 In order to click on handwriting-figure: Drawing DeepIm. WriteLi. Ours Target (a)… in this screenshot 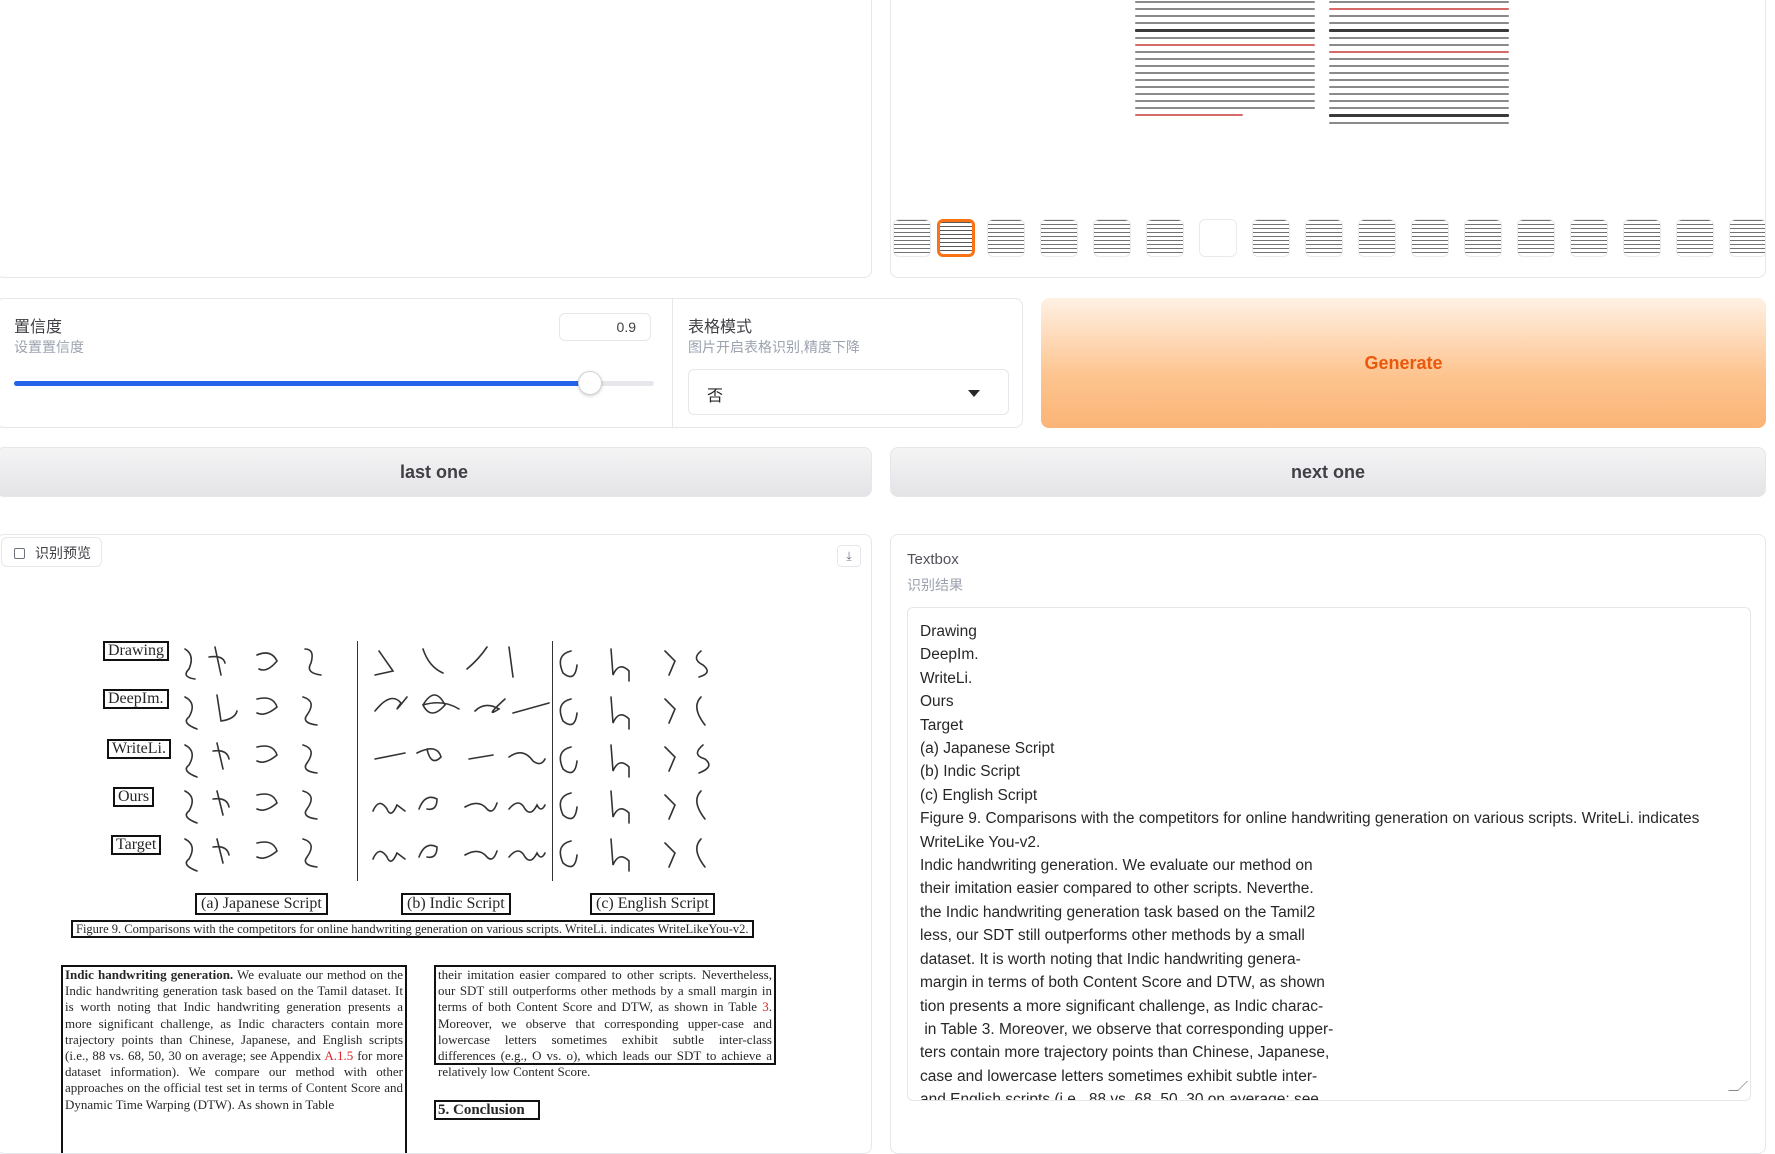, I will do `click(420, 791)`.